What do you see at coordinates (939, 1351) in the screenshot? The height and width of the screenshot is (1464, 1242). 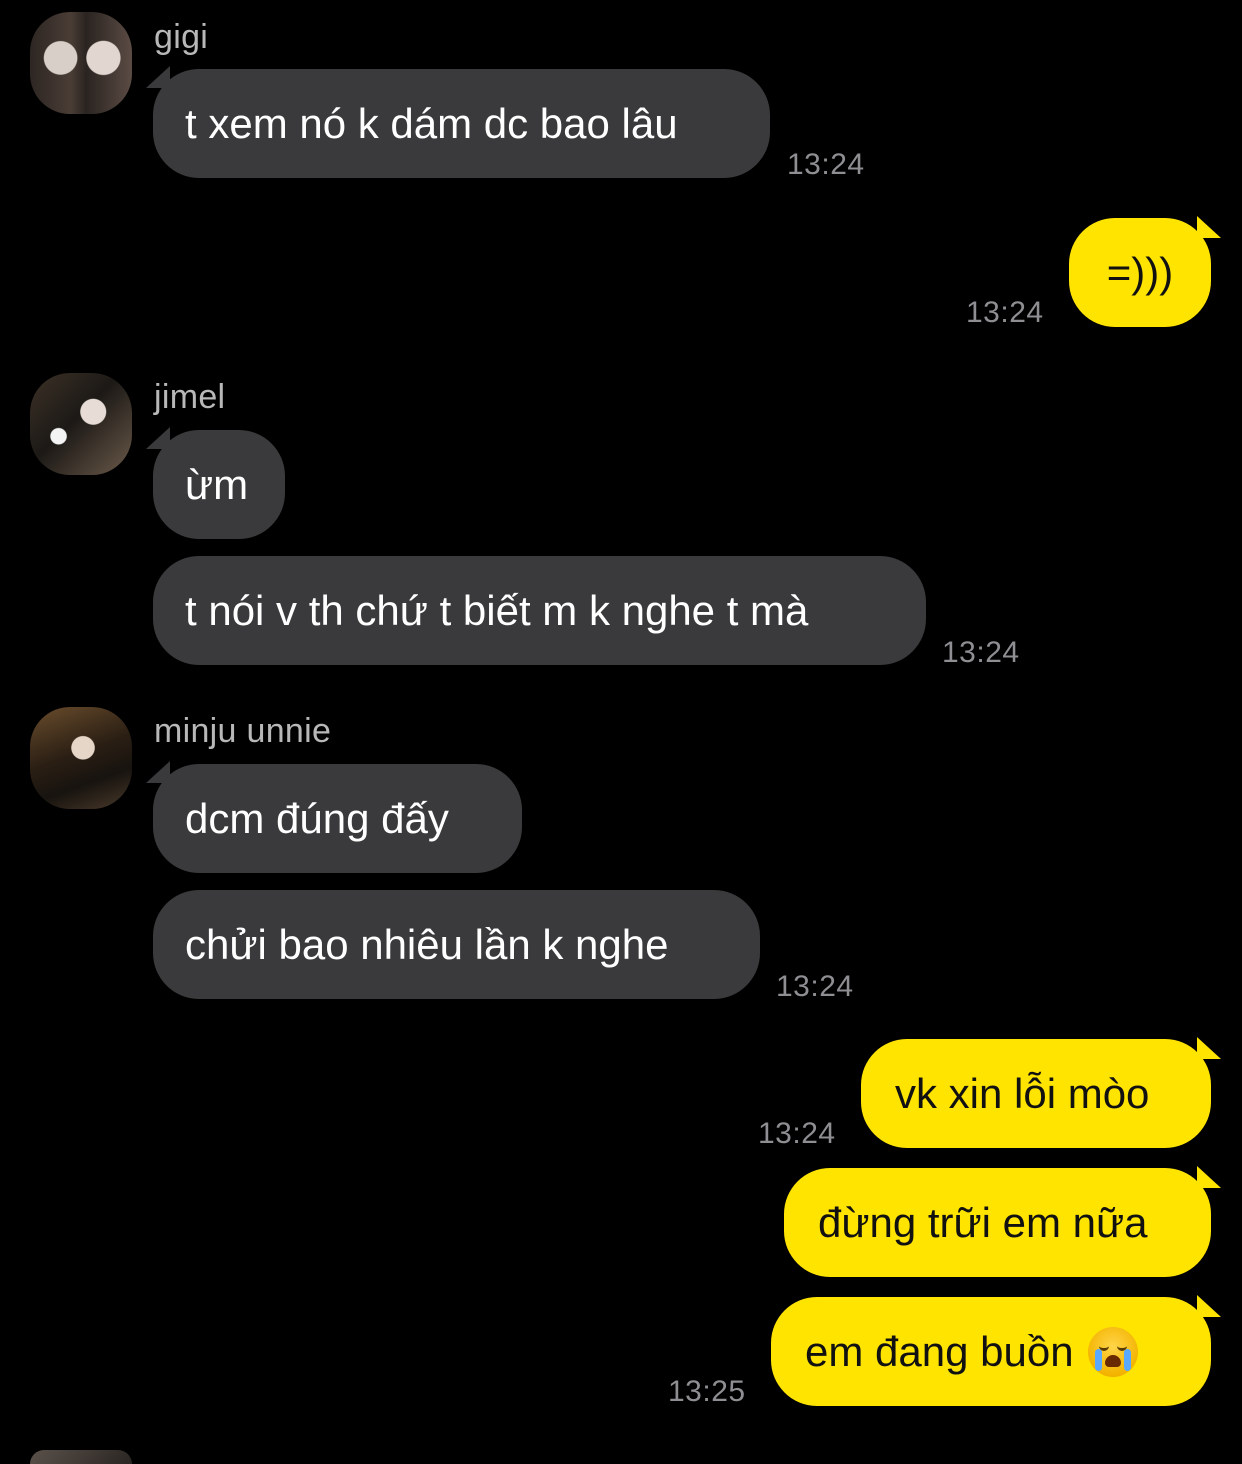 I see `message-text: em đang buồn` at bounding box center [939, 1351].